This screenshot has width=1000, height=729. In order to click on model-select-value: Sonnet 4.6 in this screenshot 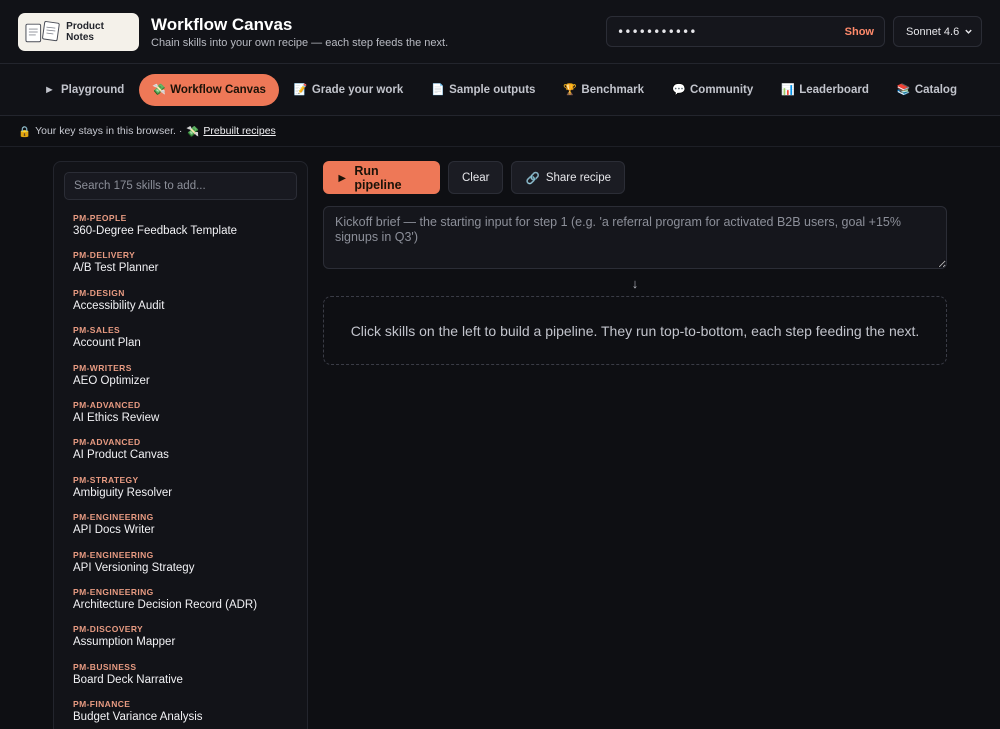, I will do `click(933, 31)`.